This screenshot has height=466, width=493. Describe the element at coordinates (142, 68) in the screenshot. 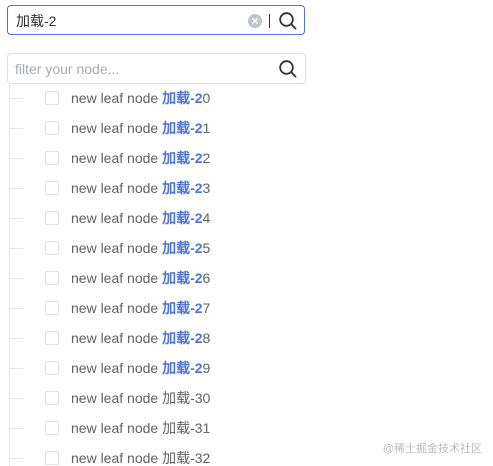

I see `filter-input` at that location.